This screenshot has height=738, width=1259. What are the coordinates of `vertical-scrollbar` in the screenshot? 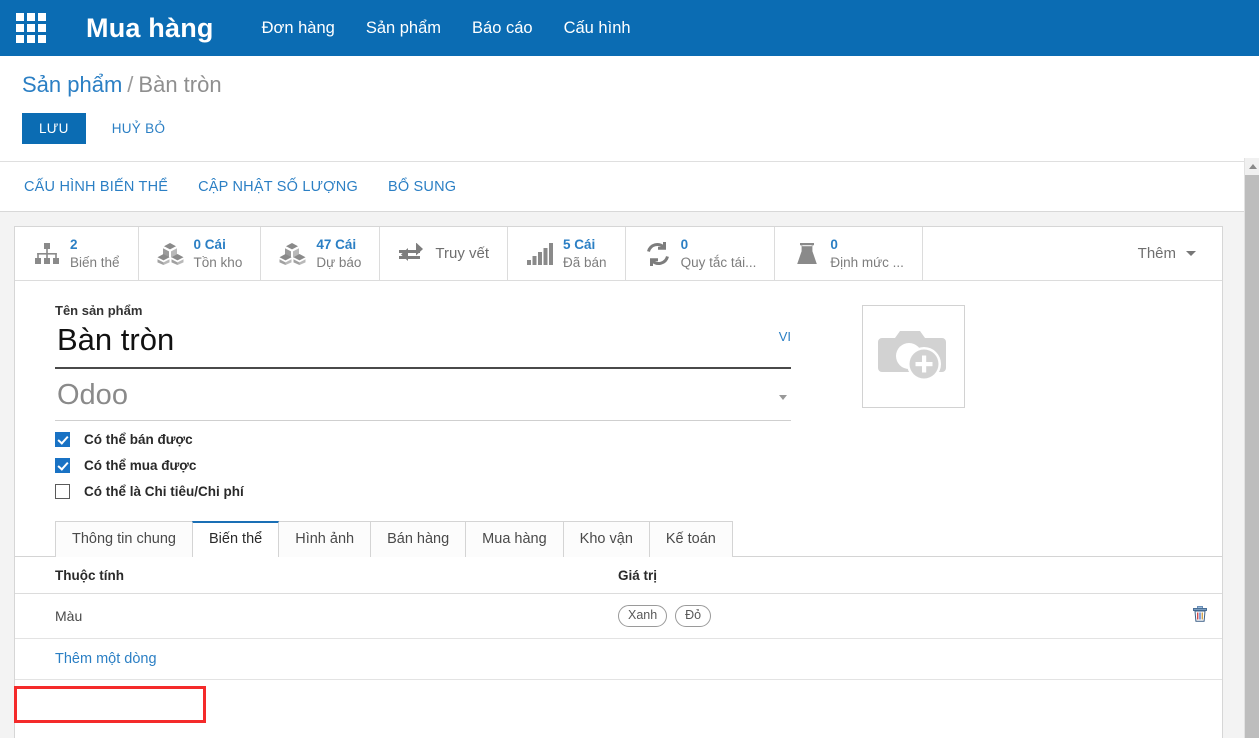 It's located at (1251, 448).